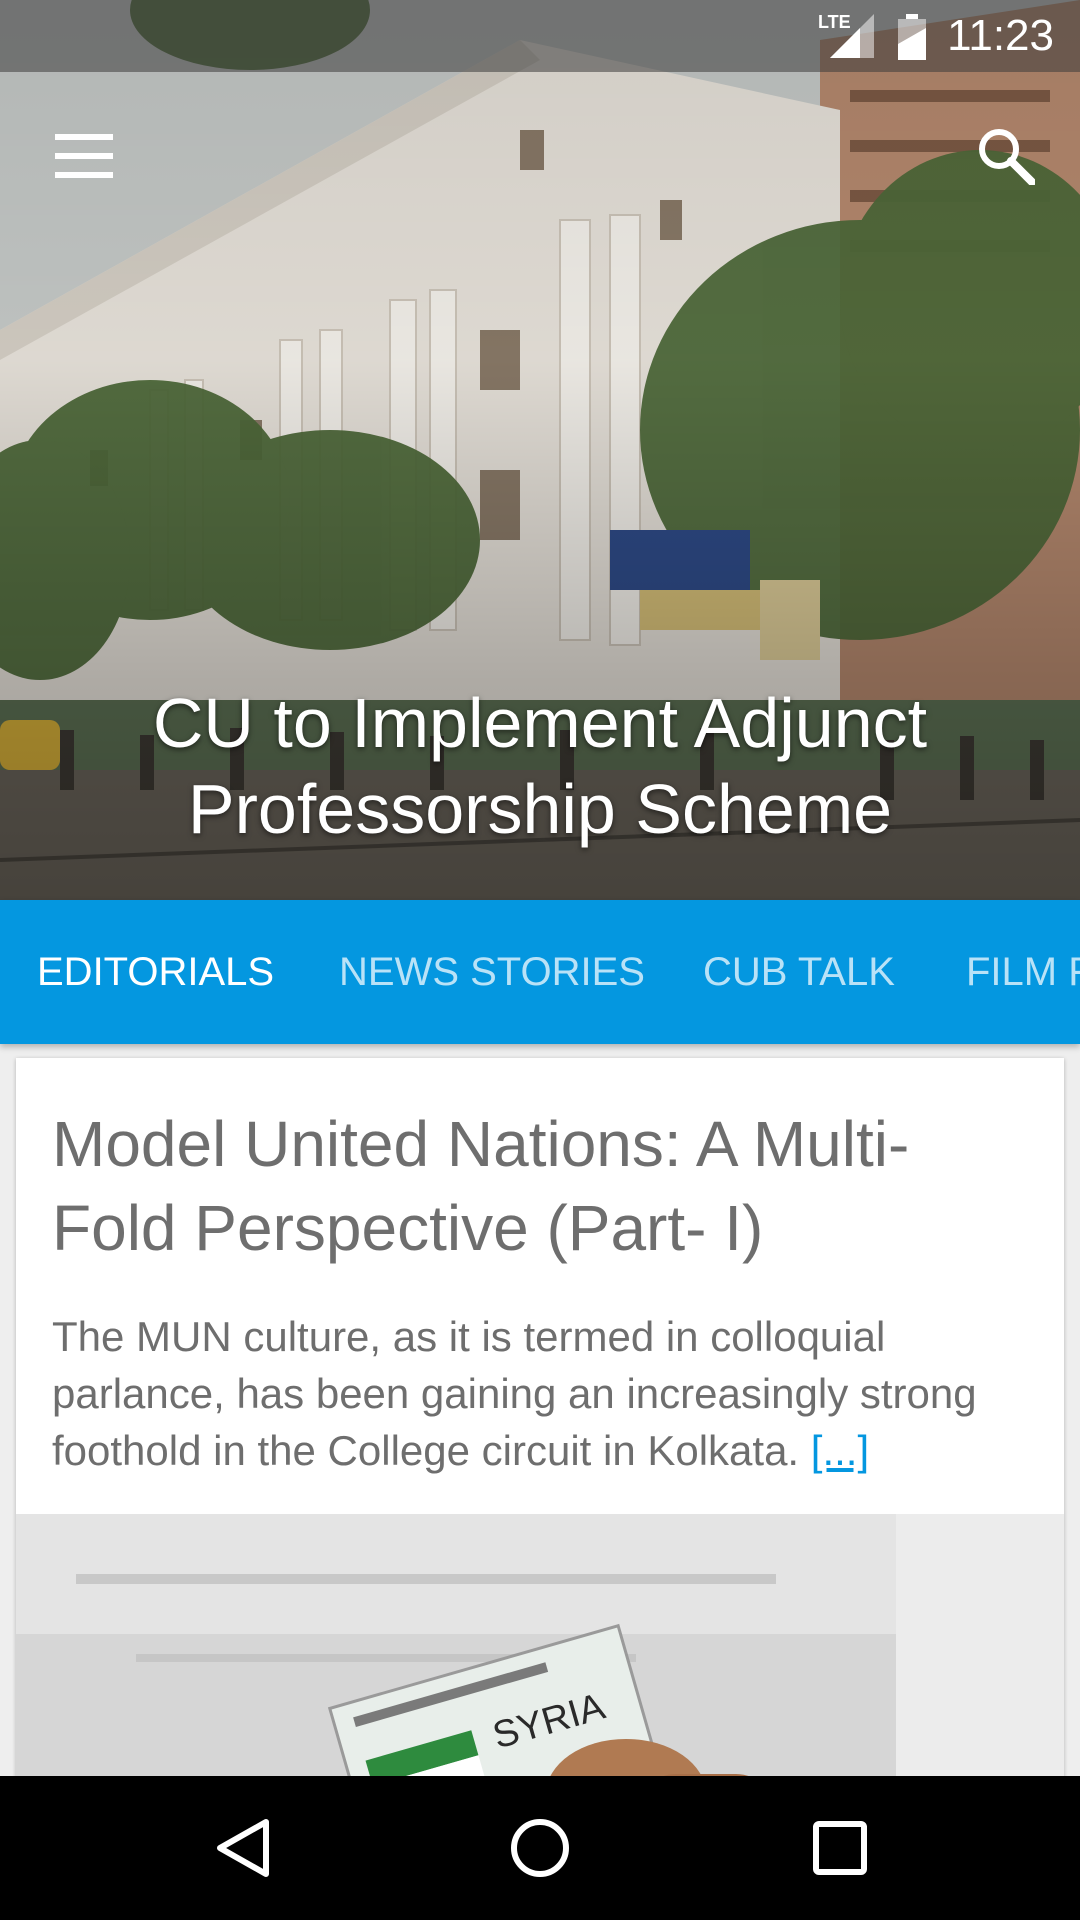 Image resolution: width=1080 pixels, height=1920 pixels. I want to click on home-icon, so click(540, 1848).